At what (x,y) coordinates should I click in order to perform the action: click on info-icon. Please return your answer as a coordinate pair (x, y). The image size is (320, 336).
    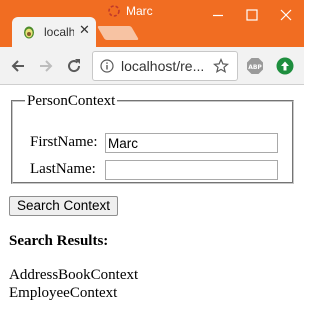
    Looking at the image, I should click on (107, 66).